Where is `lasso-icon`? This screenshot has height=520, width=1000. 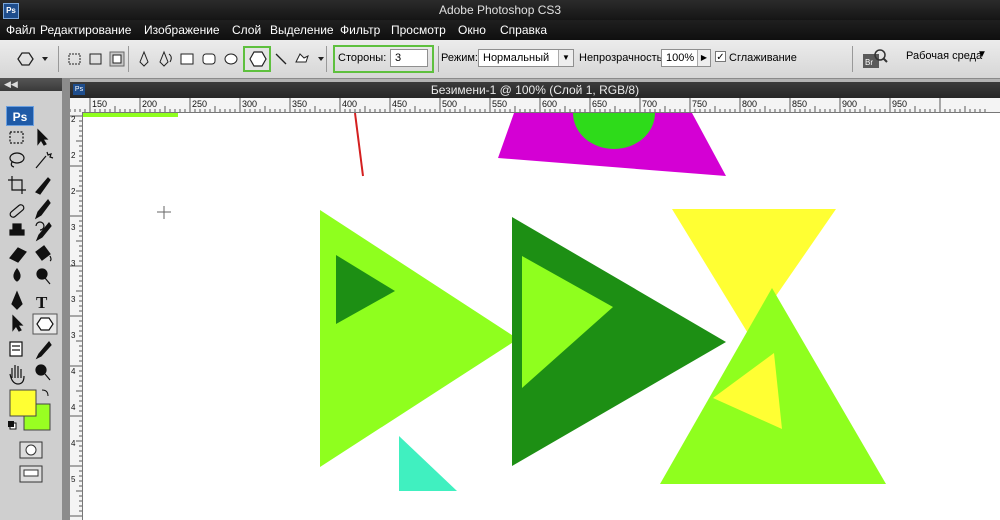 lasso-icon is located at coordinates (17, 160).